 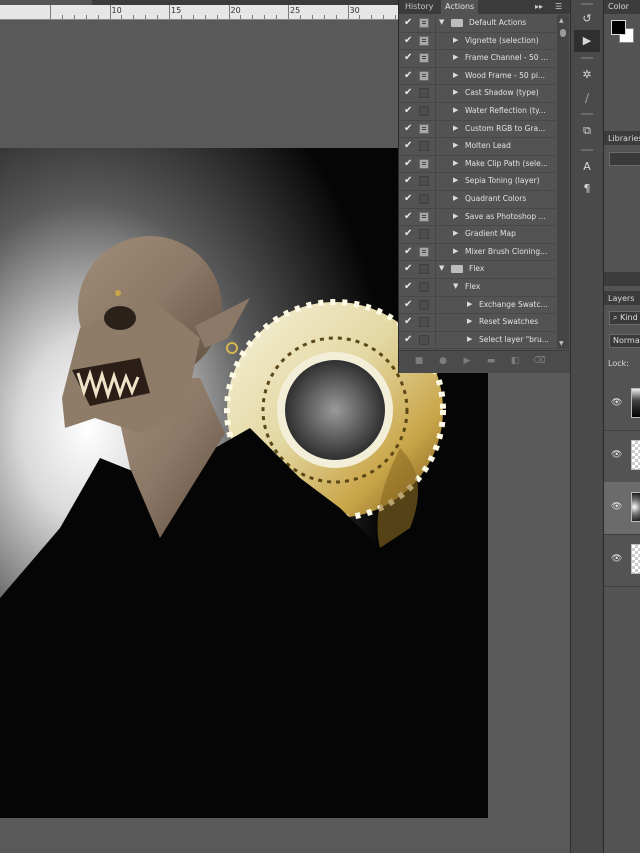 What do you see at coordinates (478, 182) in the screenshot?
I see `action-row: ✔ ▶ Sepia Toning (layer)` at bounding box center [478, 182].